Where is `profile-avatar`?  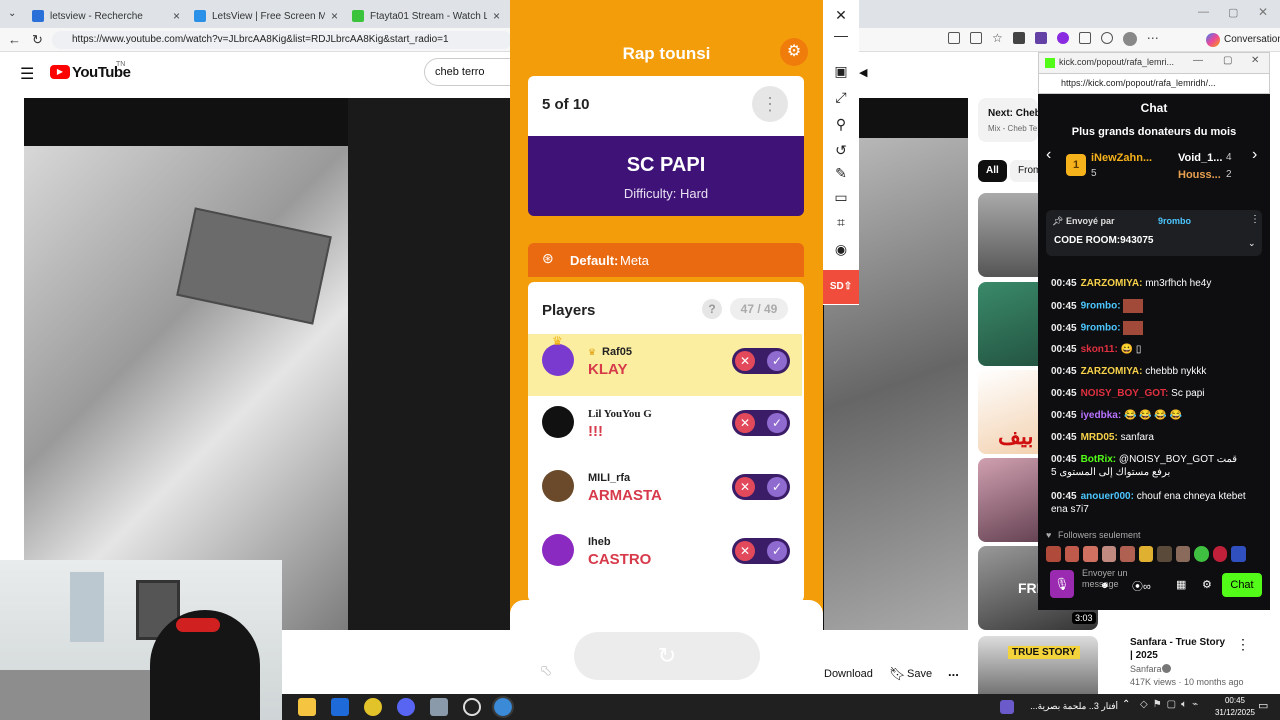 profile-avatar is located at coordinates (1129, 39).